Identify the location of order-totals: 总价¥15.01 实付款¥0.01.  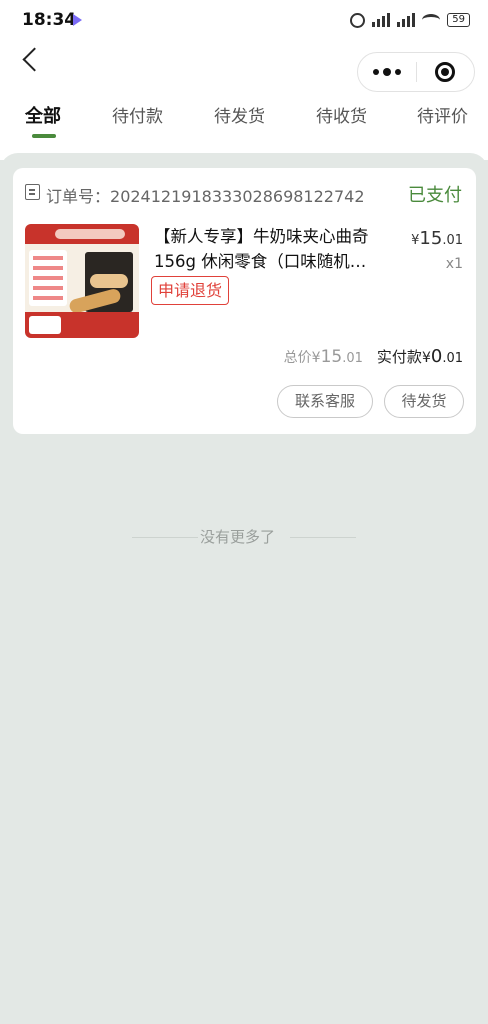
(373, 356).